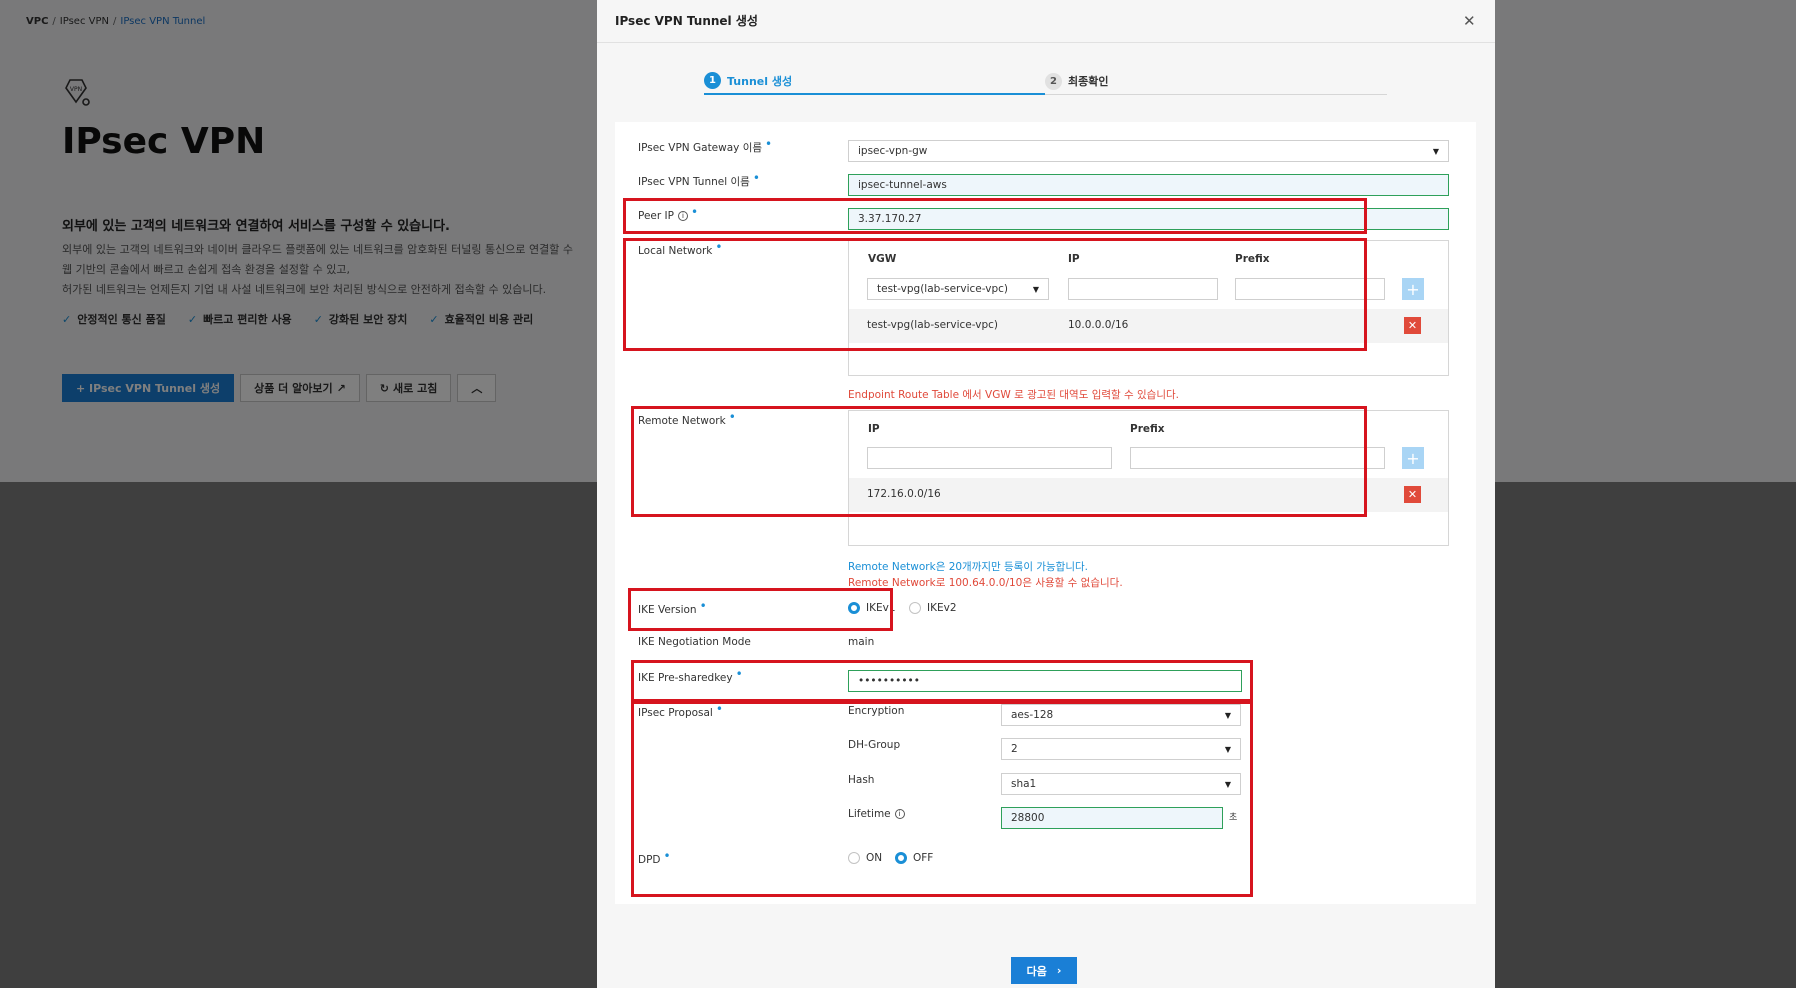 Image resolution: width=1796 pixels, height=988 pixels. Describe the element at coordinates (876, 814) in the screenshot. I see `lifetime-label: Lifetime i` at that location.